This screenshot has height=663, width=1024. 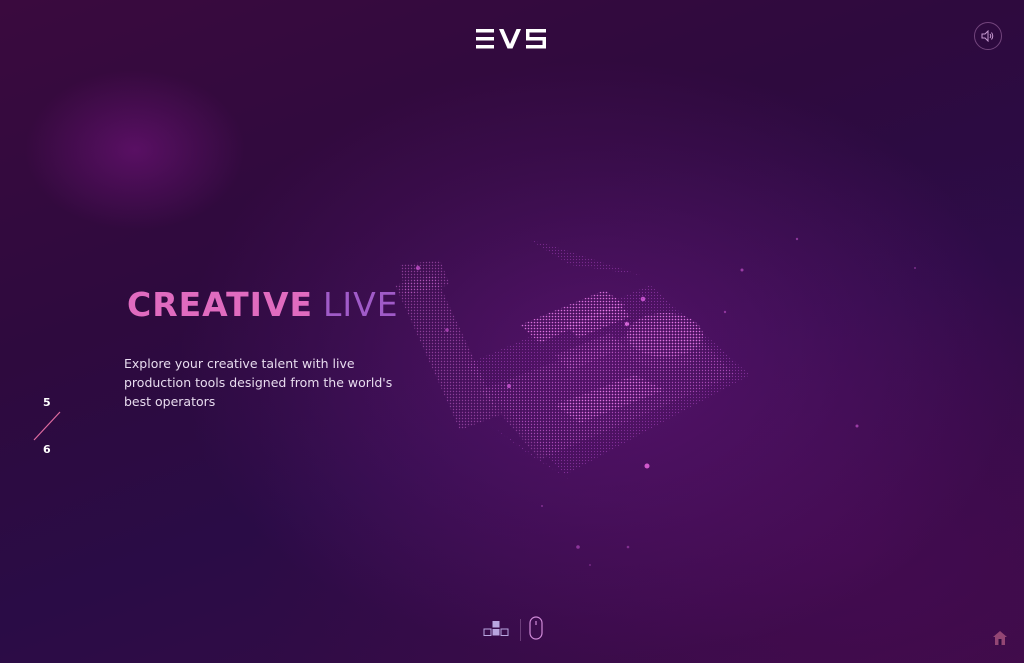 I want to click on home-icon, so click(x=1000, y=638).